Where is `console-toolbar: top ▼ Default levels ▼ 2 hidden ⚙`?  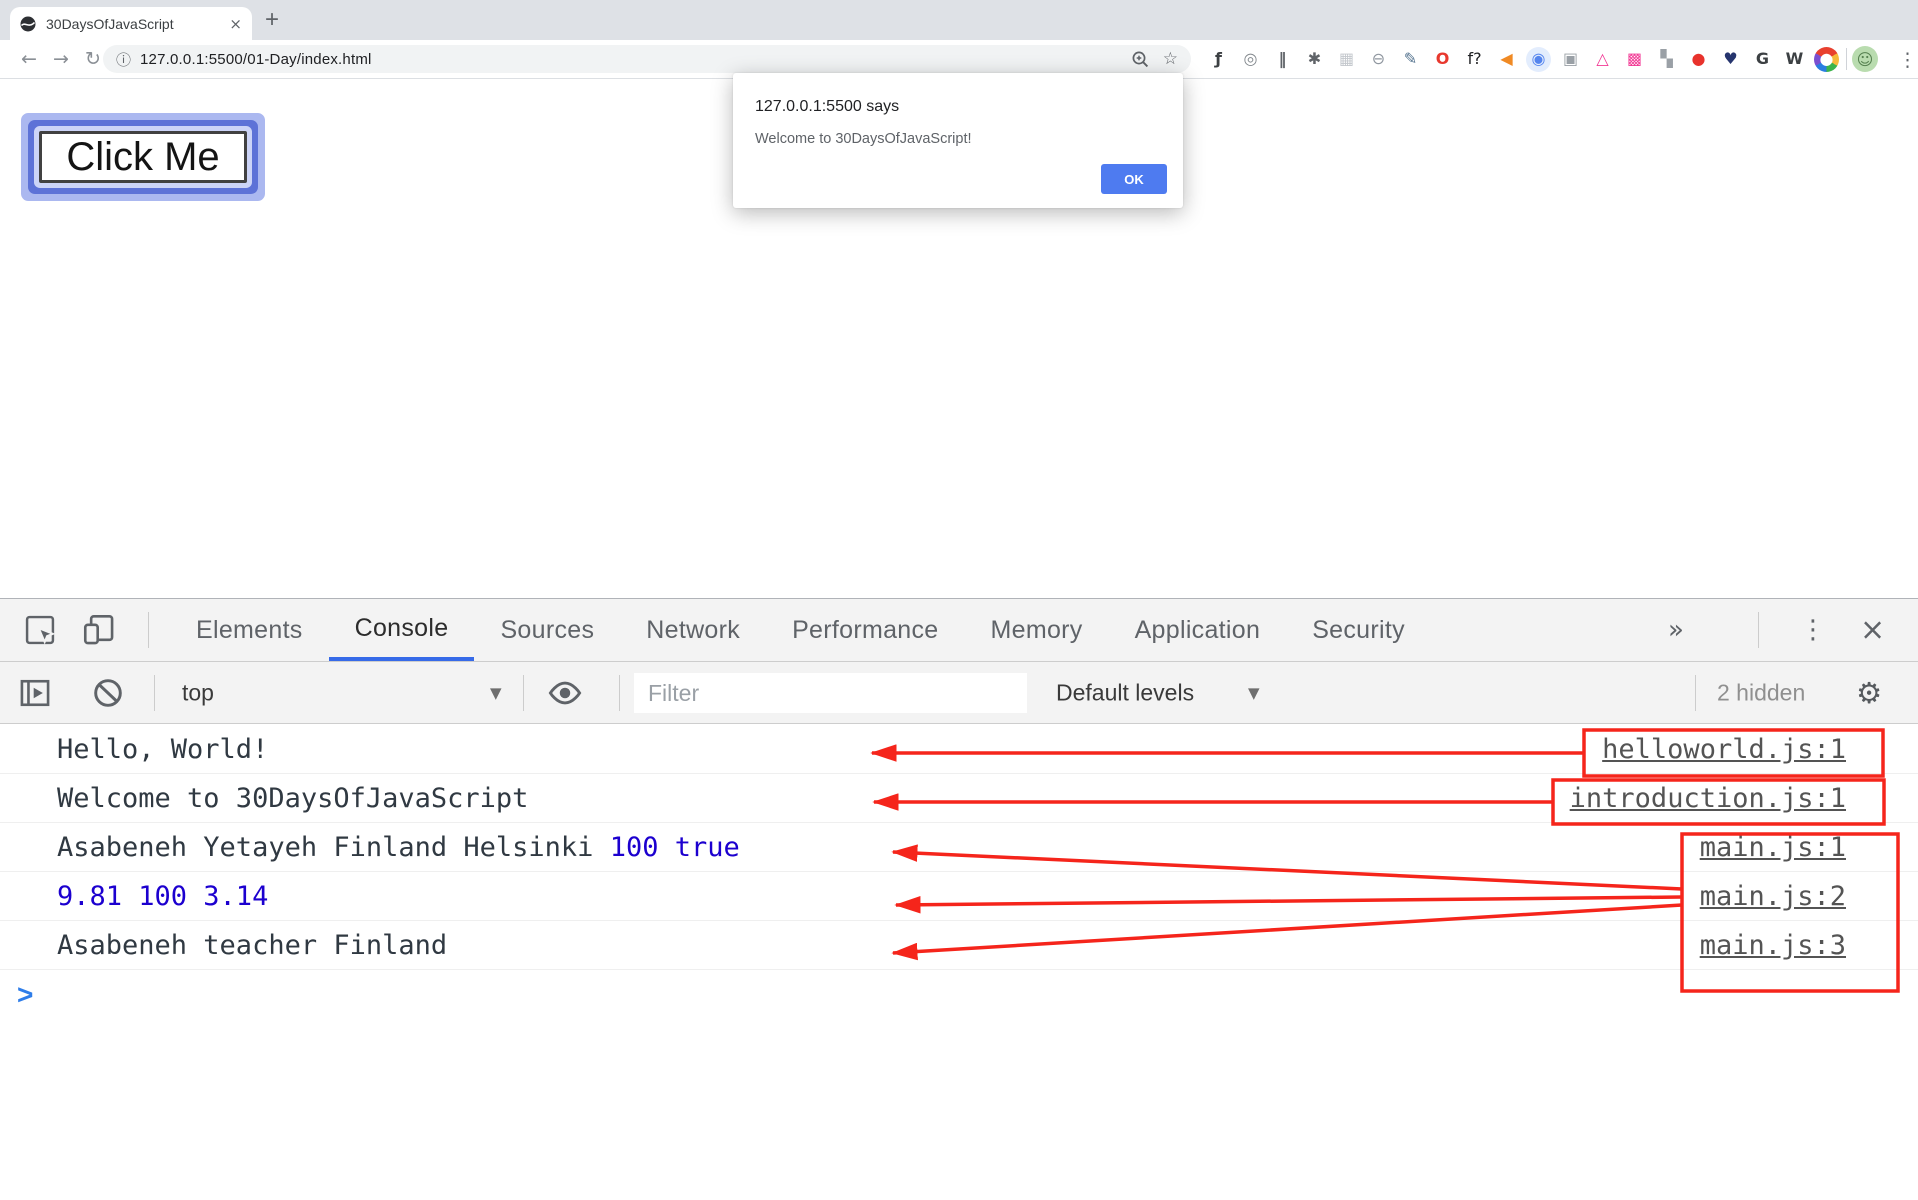
console-toolbar: top ▼ Default levels ▼ 2 hidden ⚙ is located at coordinates (959, 693).